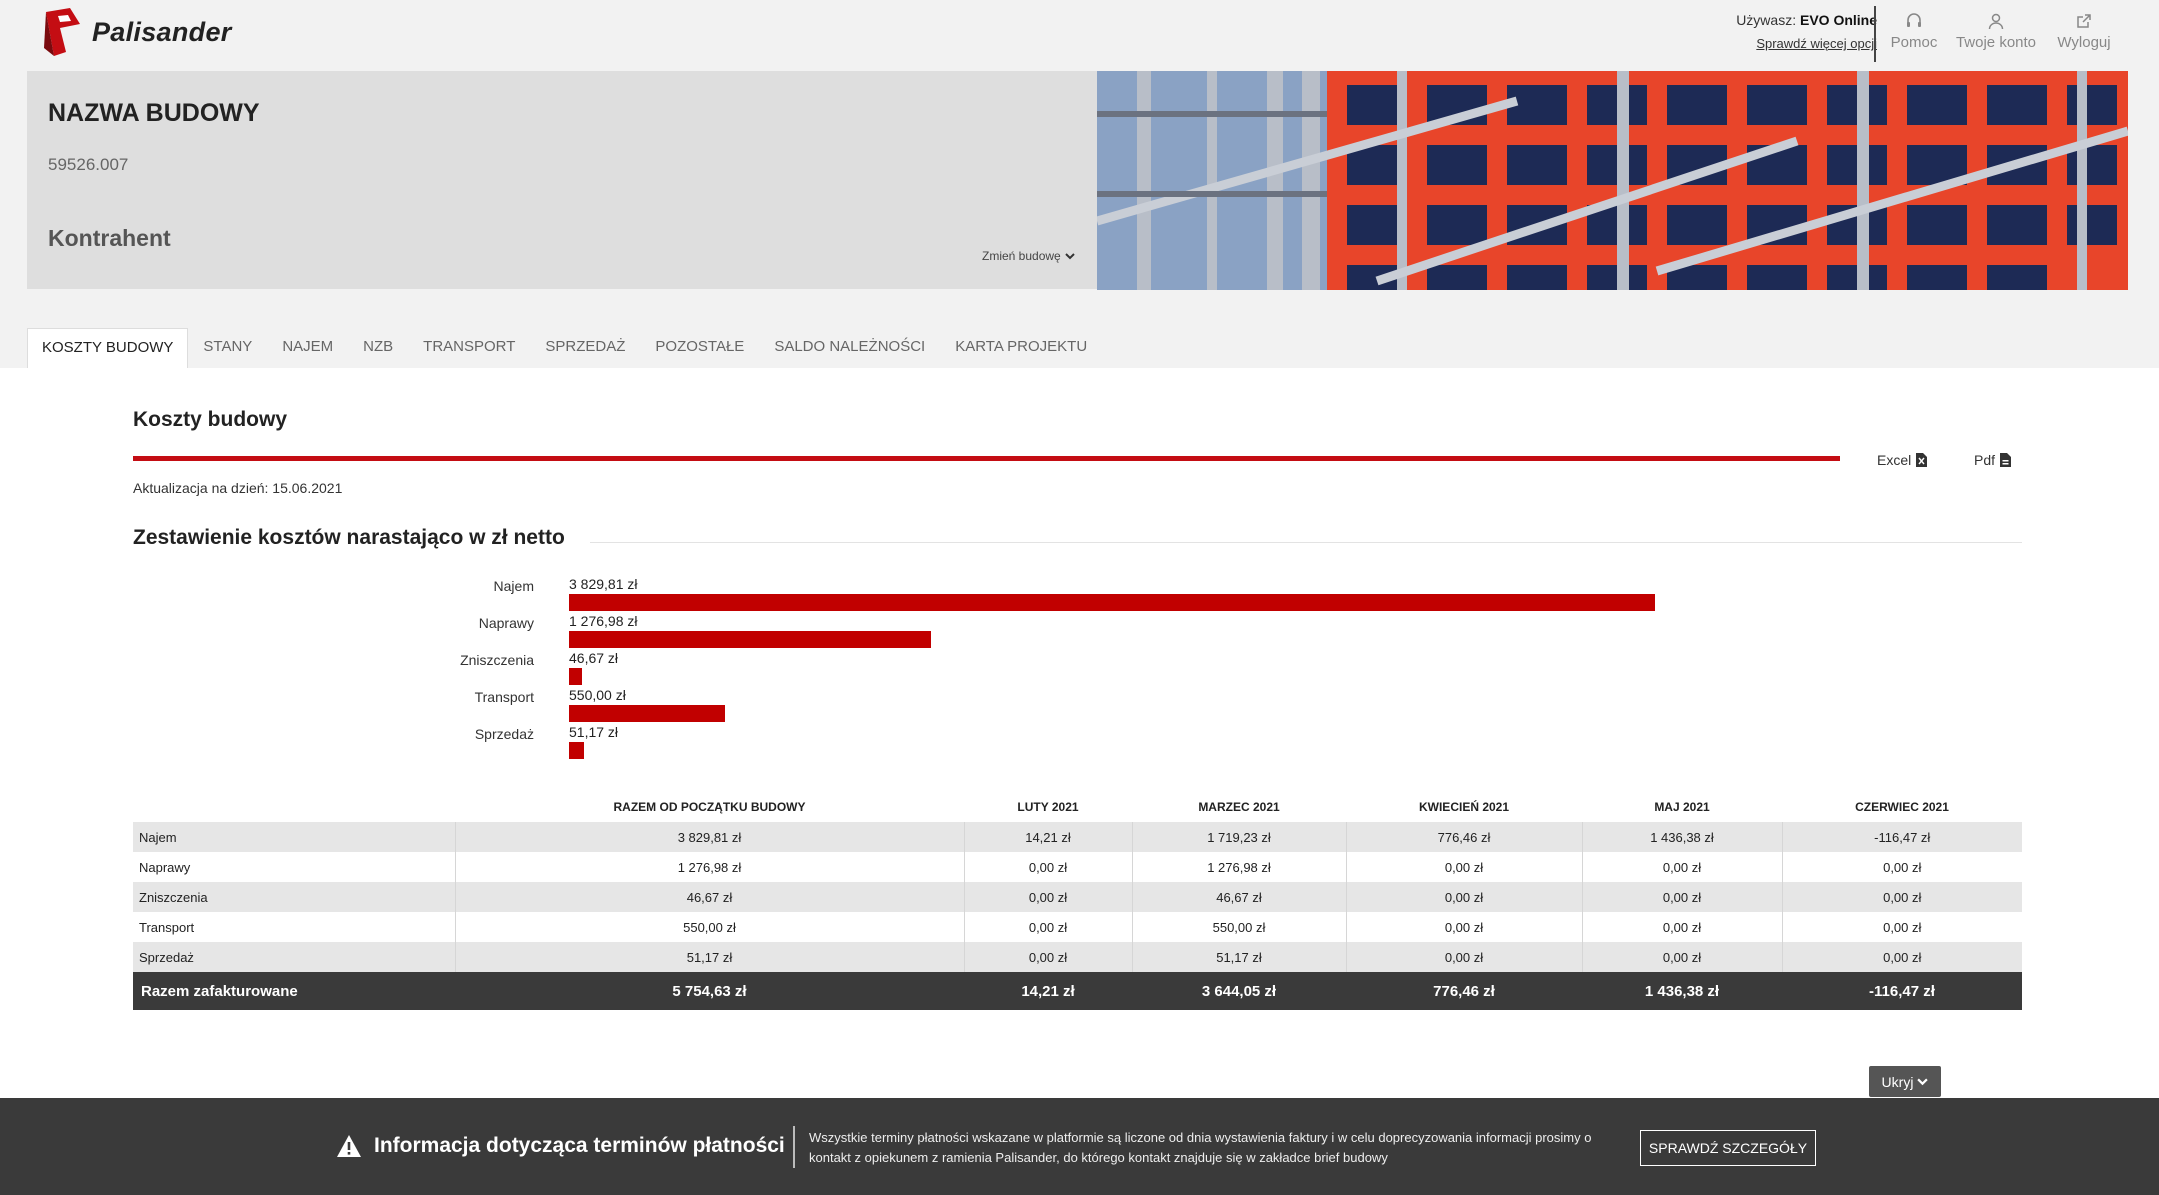 This screenshot has height=1195, width=2159. What do you see at coordinates (154, 113) in the screenshot?
I see `site-name: NAZWA BUDOWY` at bounding box center [154, 113].